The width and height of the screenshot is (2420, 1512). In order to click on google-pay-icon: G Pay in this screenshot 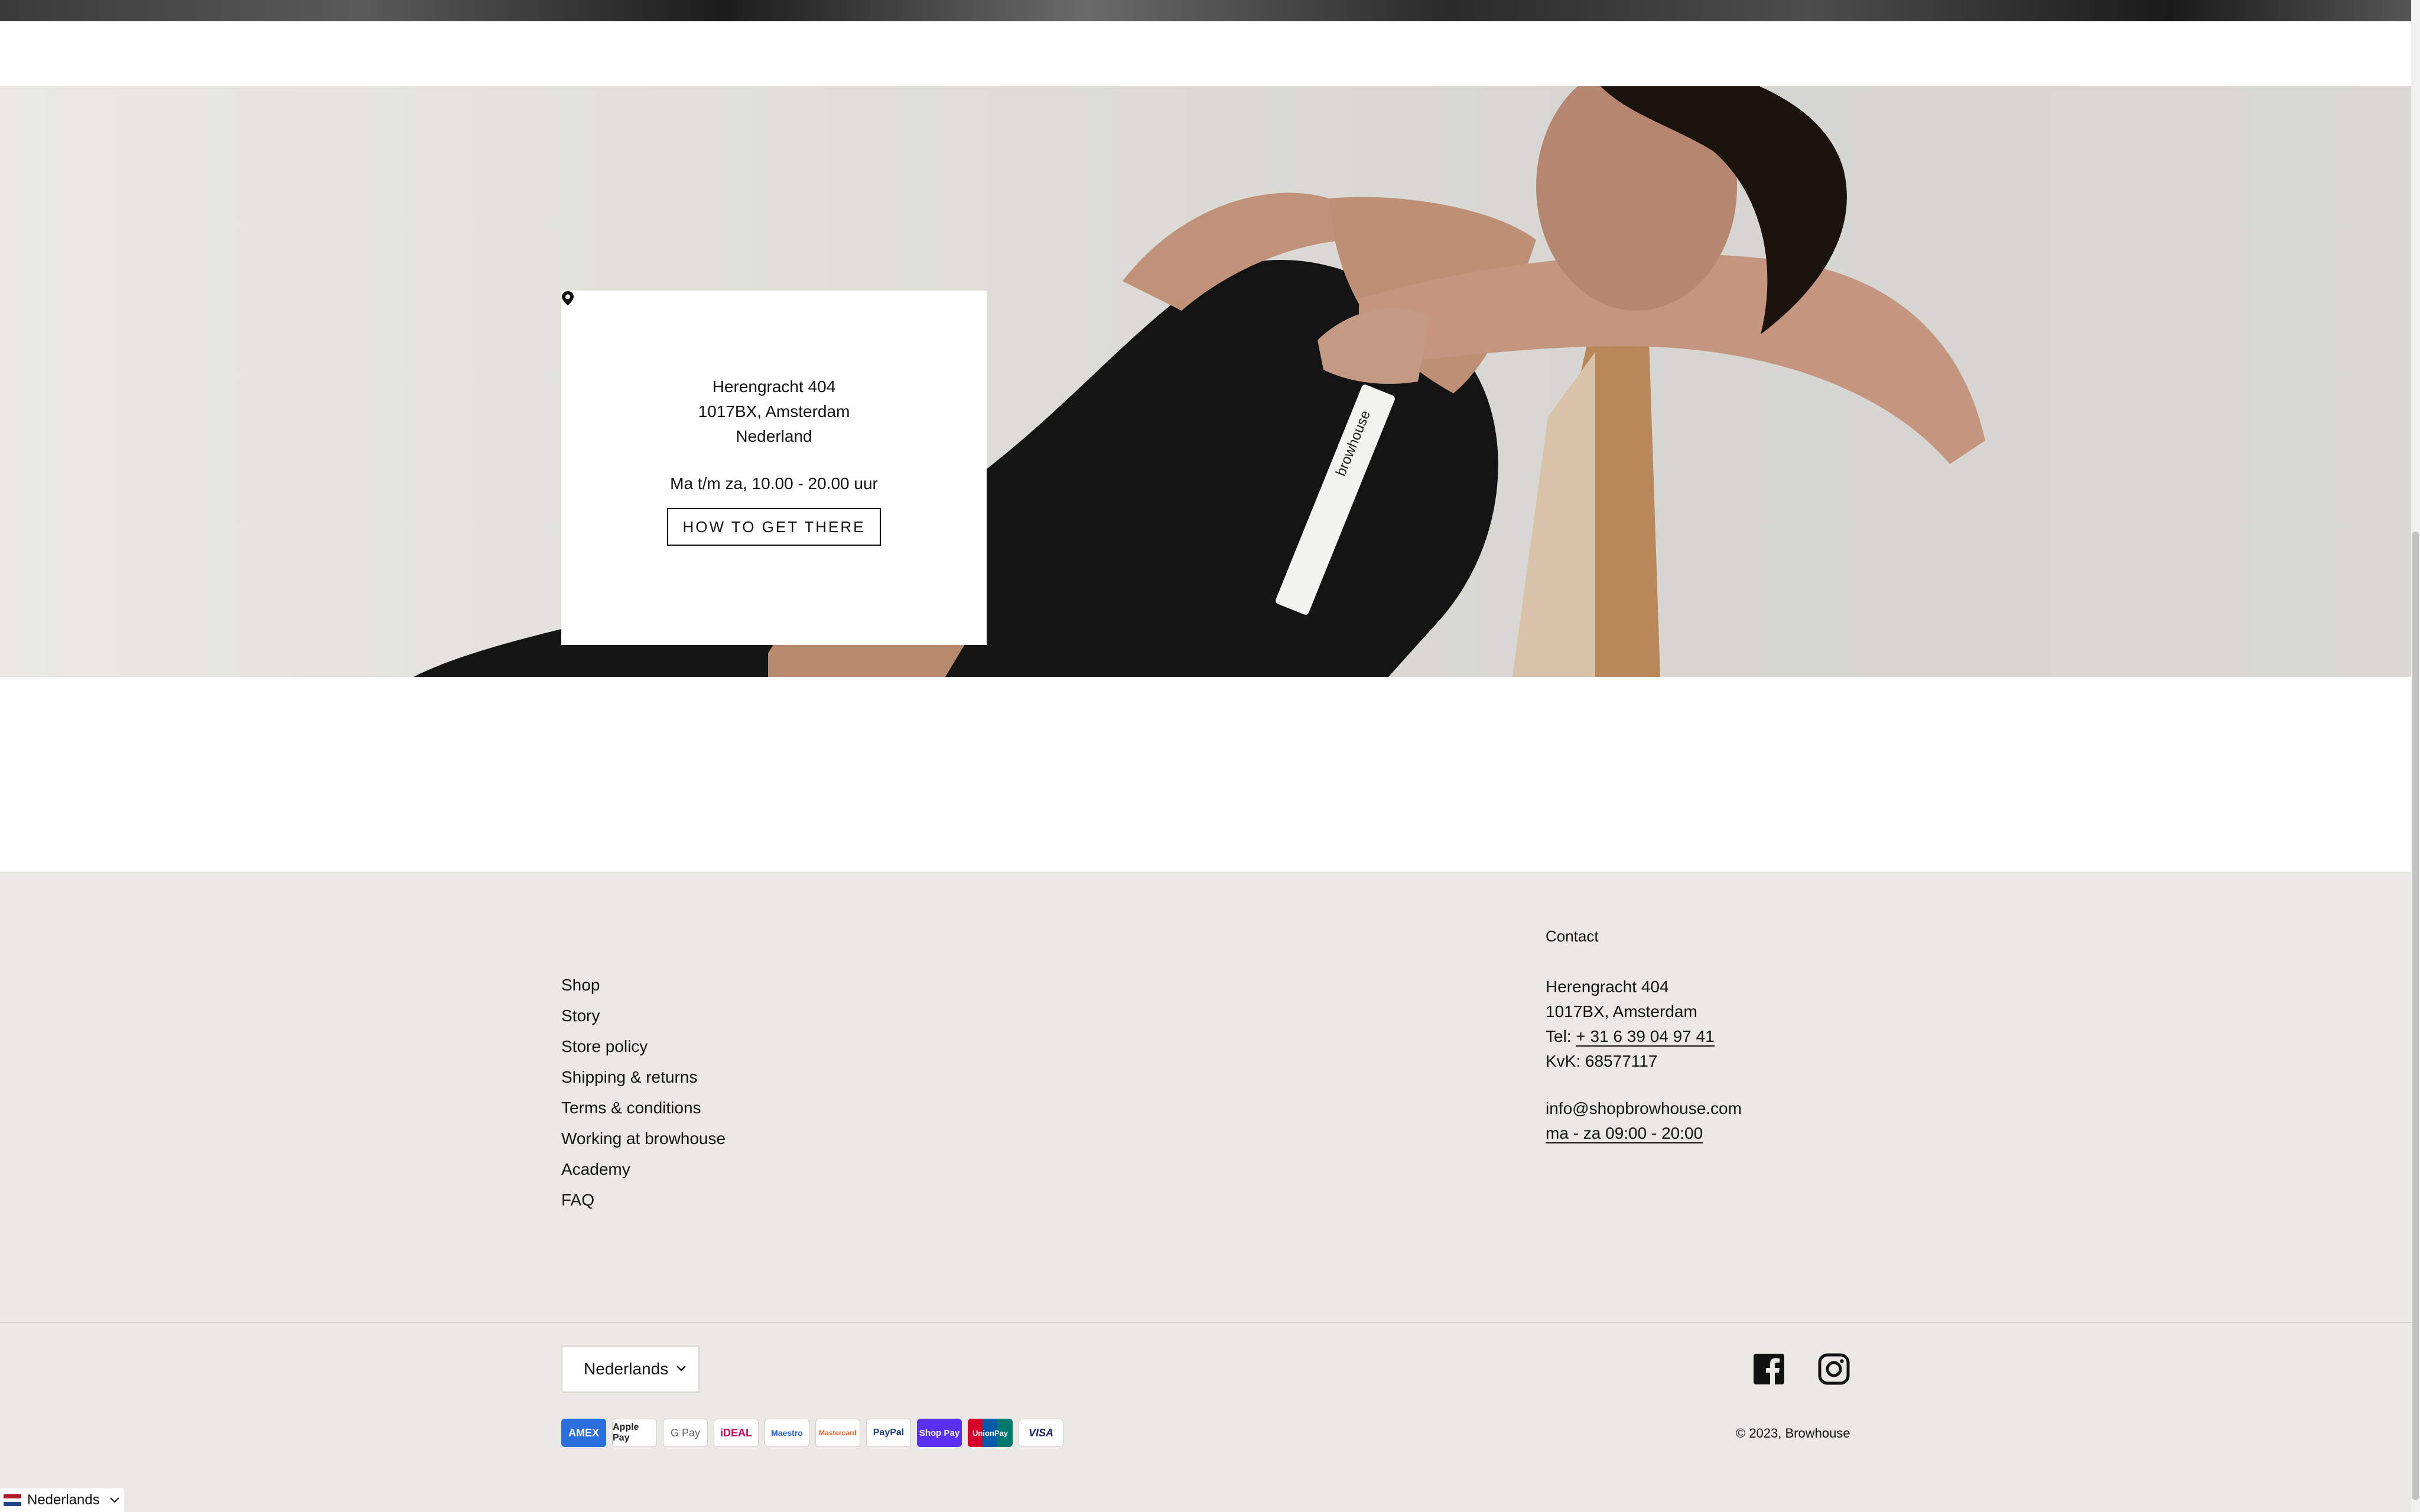, I will do `click(685, 1433)`.